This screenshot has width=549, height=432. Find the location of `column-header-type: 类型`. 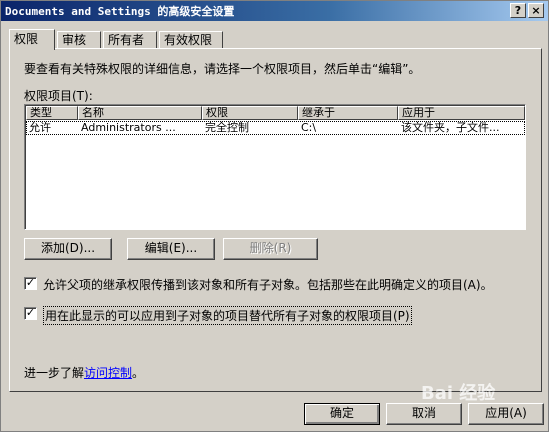

column-header-type: 类型 is located at coordinates (52, 113).